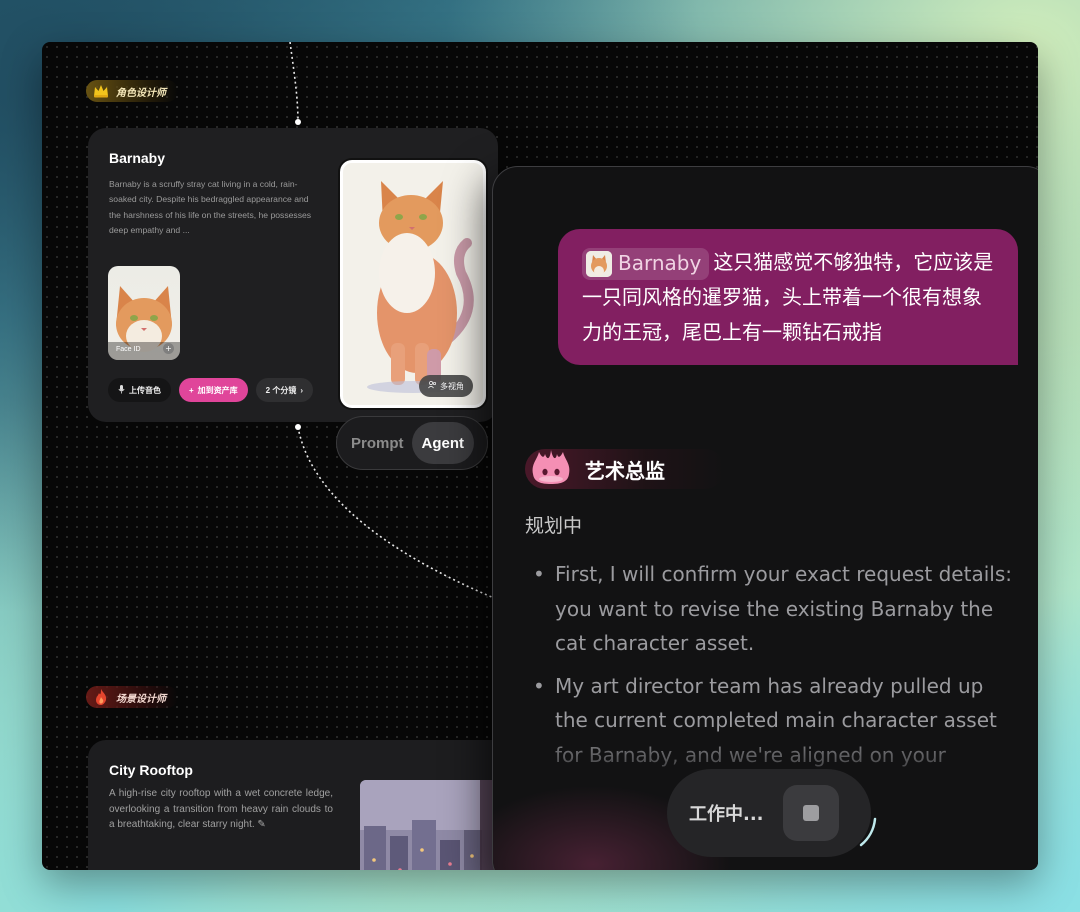 Image resolution: width=1080 pixels, height=912 pixels. I want to click on upload-voice-button: 上传音色, so click(139, 390).